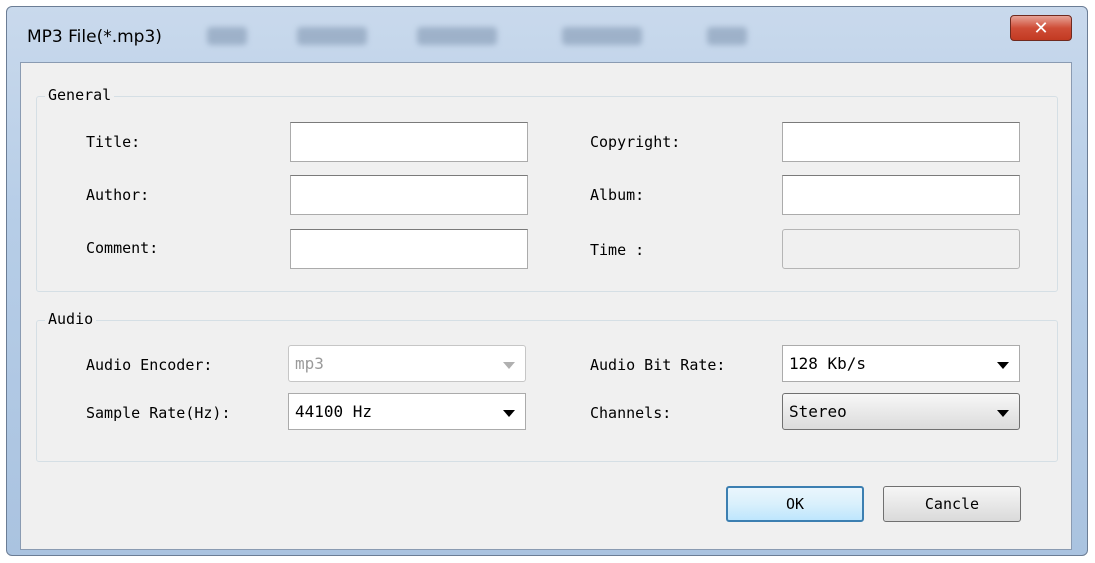 The height and width of the screenshot is (563, 1095). Describe the element at coordinates (497, 37) in the screenshot. I see `blurred-background-tabs` at that location.